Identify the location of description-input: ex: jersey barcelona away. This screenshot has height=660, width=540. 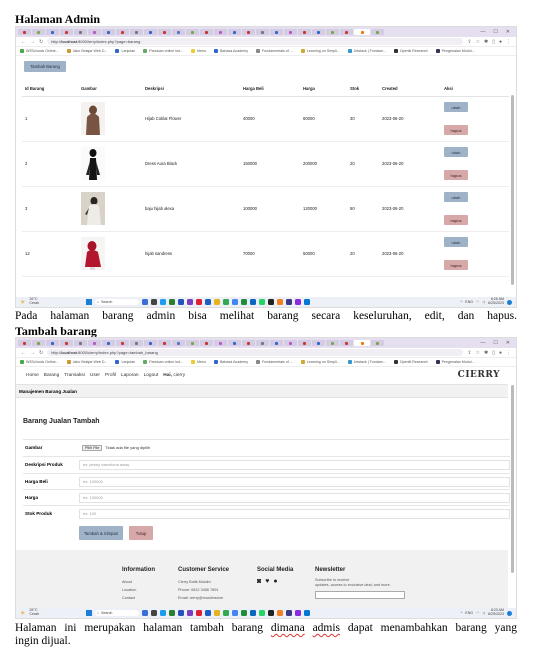
(294, 464).